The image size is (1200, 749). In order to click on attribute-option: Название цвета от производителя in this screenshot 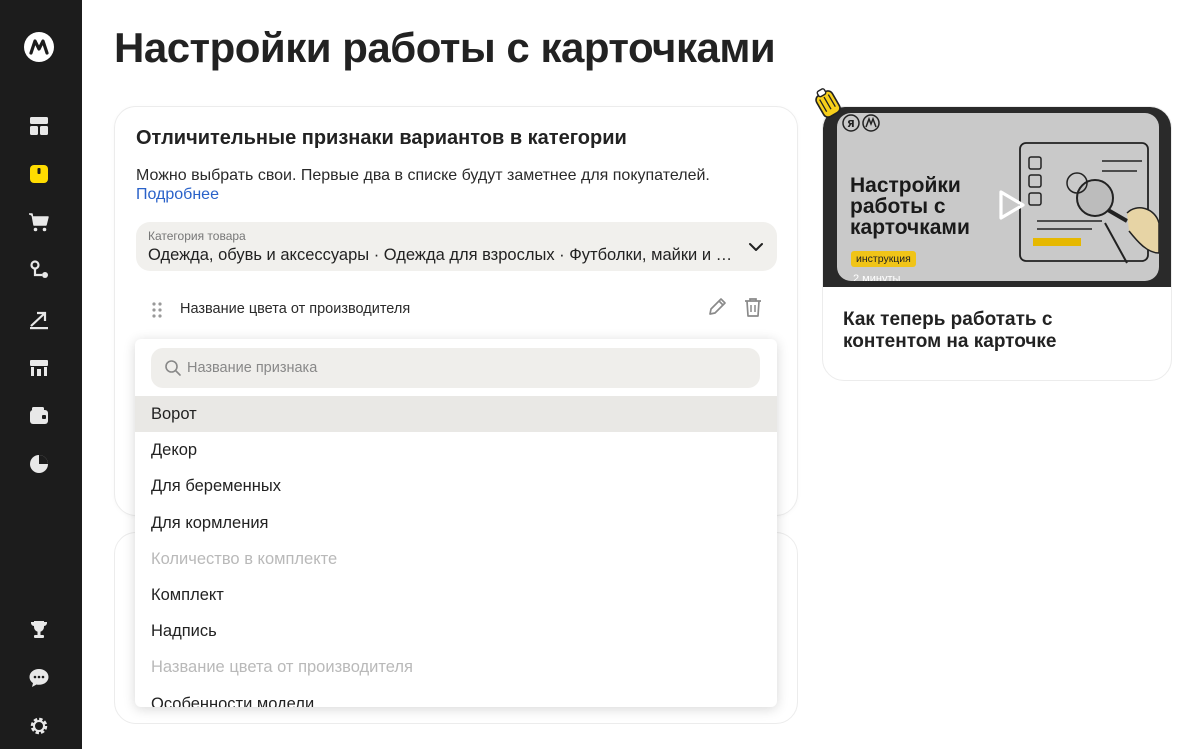, I will do `click(282, 667)`.